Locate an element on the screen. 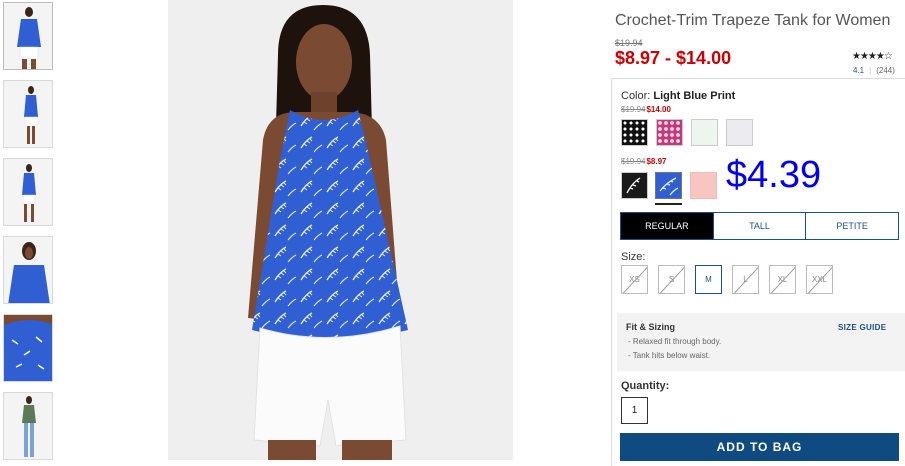 The width and height of the screenshot is (905, 466). fit-sizing-item: - Tank hits below waist. is located at coordinates (669, 355).